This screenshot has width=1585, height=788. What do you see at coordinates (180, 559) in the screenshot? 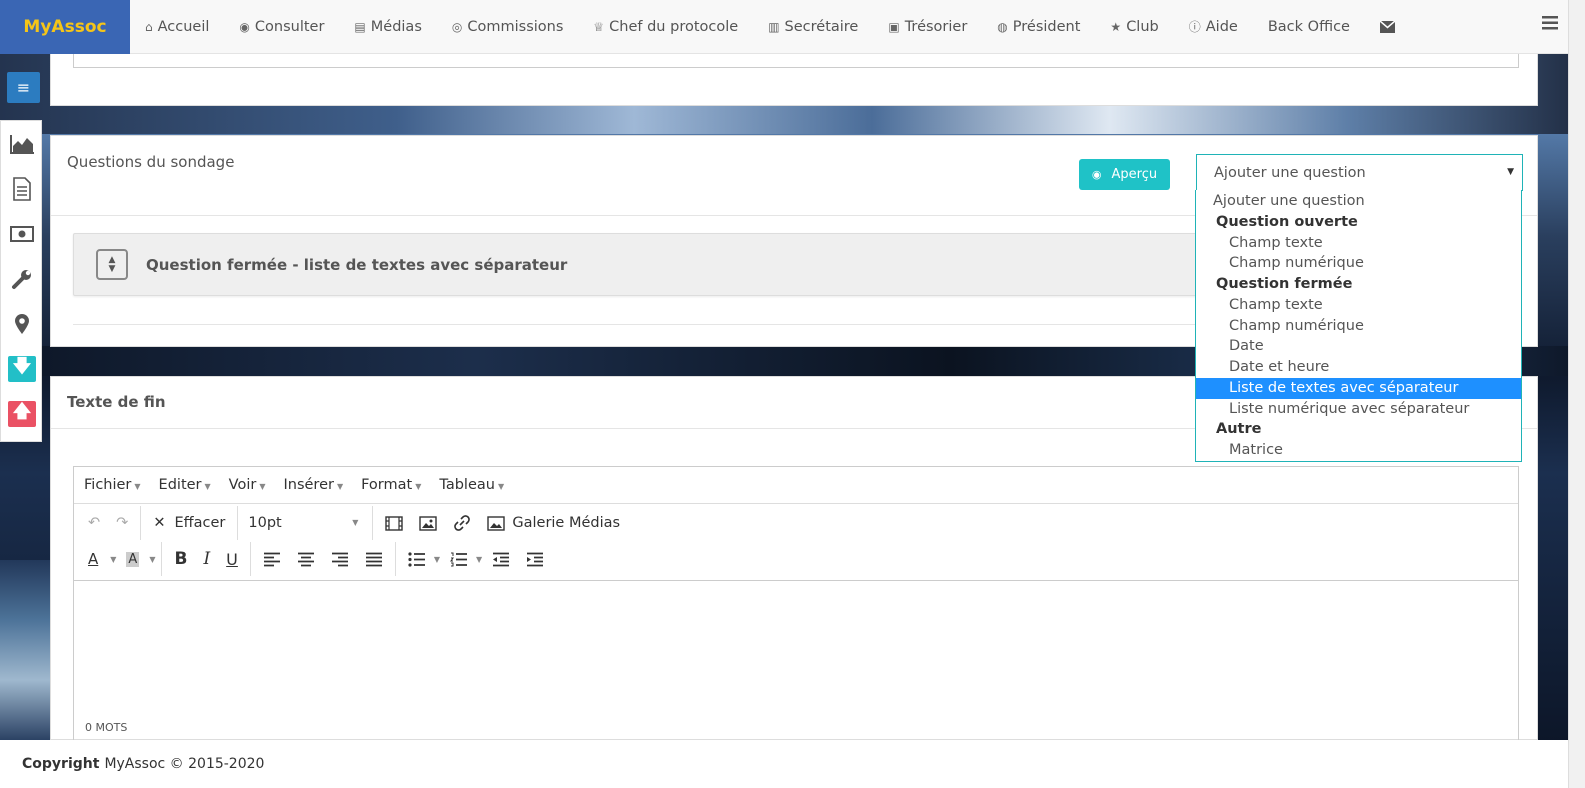
I see `bold-button: B` at bounding box center [180, 559].